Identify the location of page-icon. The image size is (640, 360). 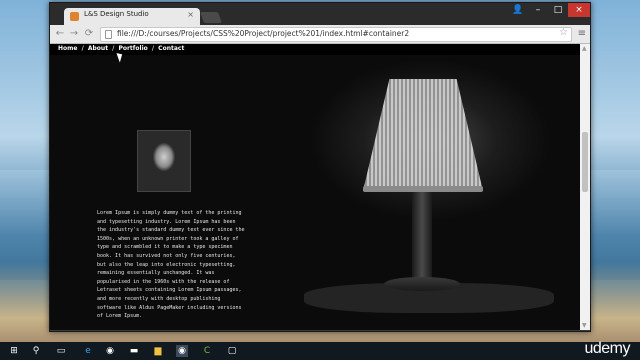
(108, 34).